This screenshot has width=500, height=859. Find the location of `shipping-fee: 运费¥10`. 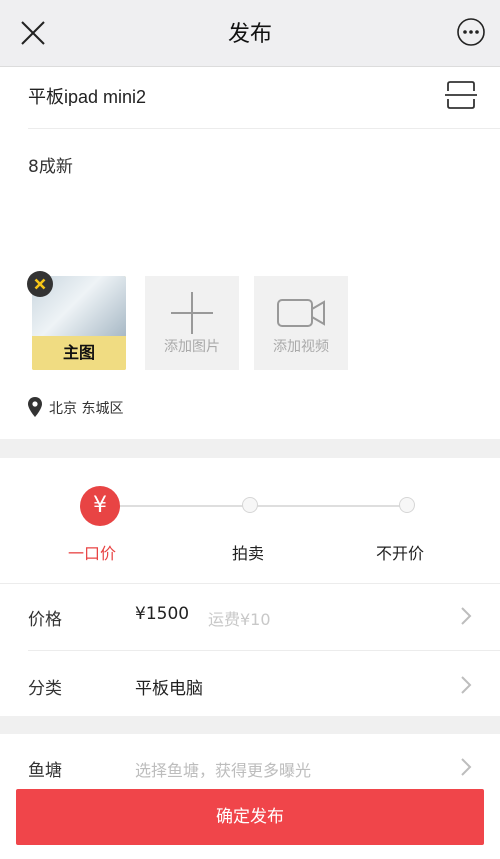

shipping-fee: 运费¥10 is located at coordinates (239, 619).